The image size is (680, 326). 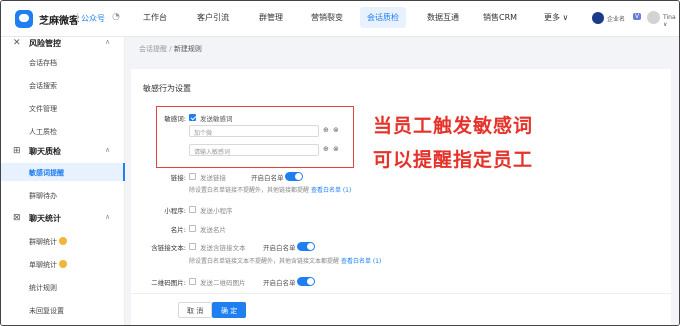 I want to click on nav-customer-acquisition: 客户引流, so click(x=213, y=17).